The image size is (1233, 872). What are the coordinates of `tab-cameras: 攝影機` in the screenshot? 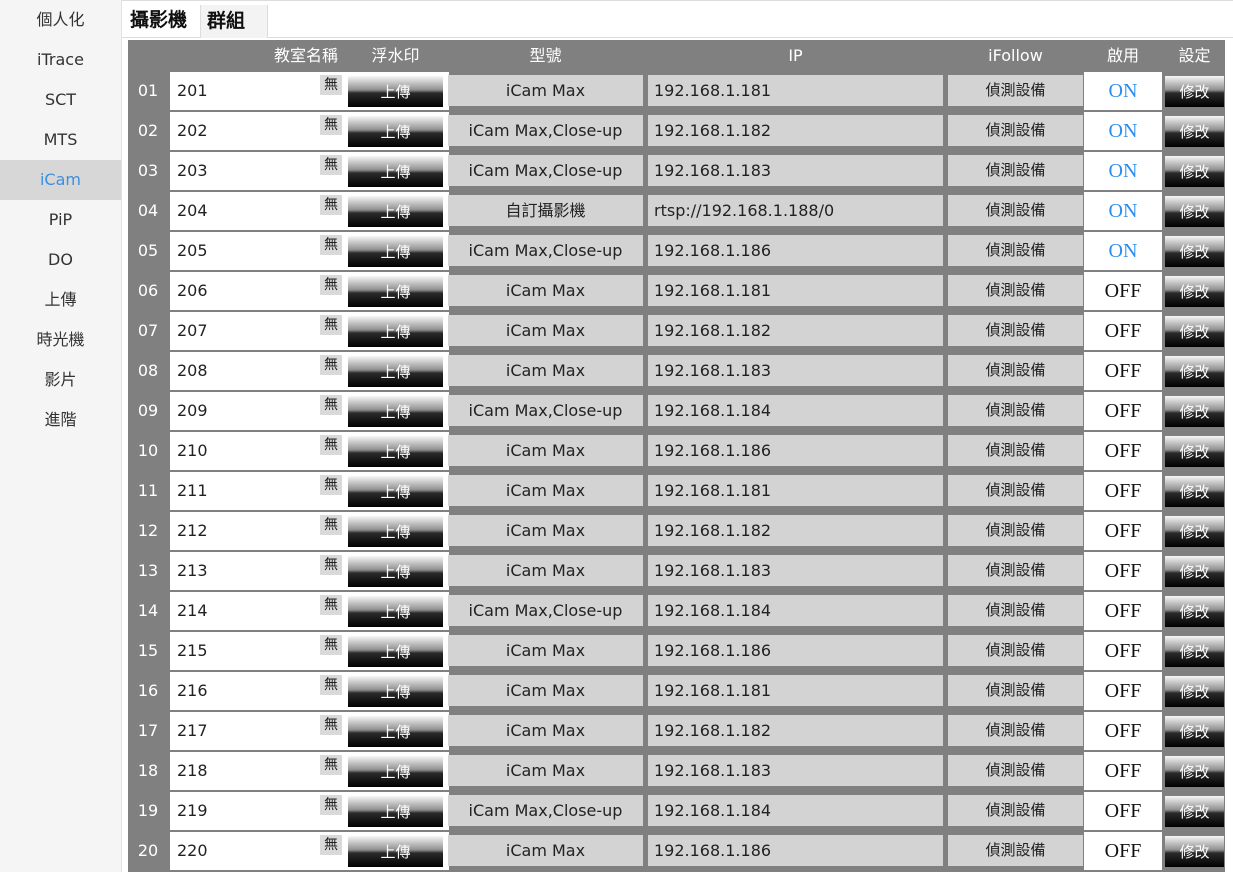 It's located at (158, 20).